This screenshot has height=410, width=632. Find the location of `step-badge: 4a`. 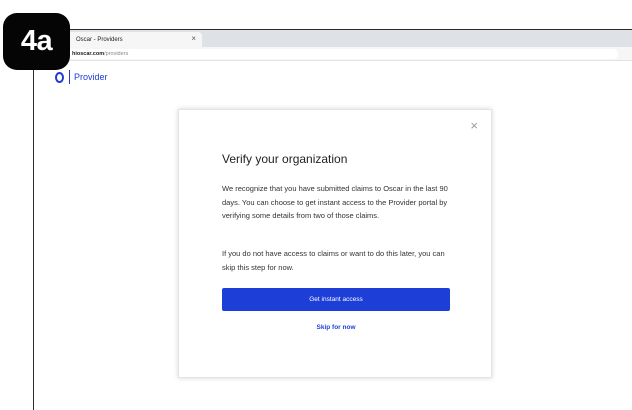

step-badge: 4a is located at coordinates (36, 41).